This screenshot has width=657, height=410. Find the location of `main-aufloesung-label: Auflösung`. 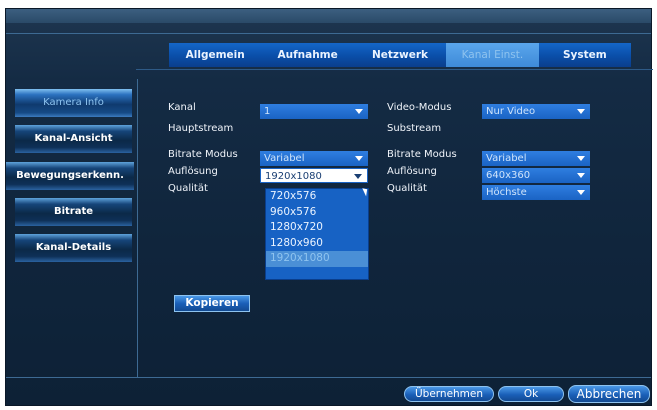

main-aufloesung-label: Auflösung is located at coordinates (193, 171).